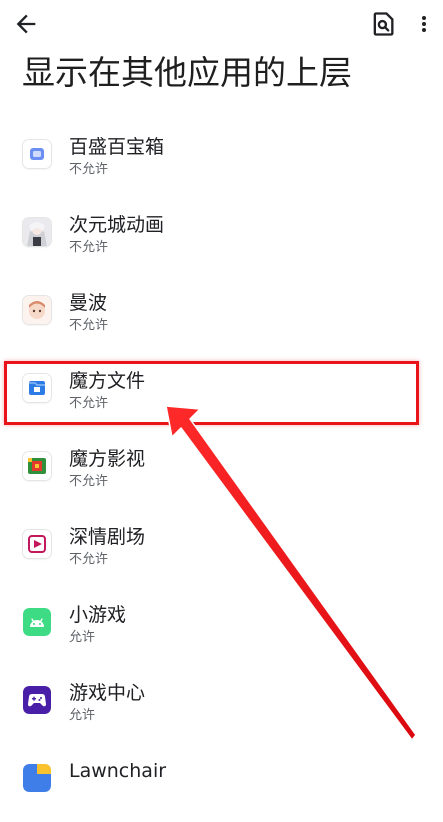 The width and height of the screenshot is (443, 822). I want to click on app-row-shenqing-theater: 深情剧场 不允许, so click(221, 549).